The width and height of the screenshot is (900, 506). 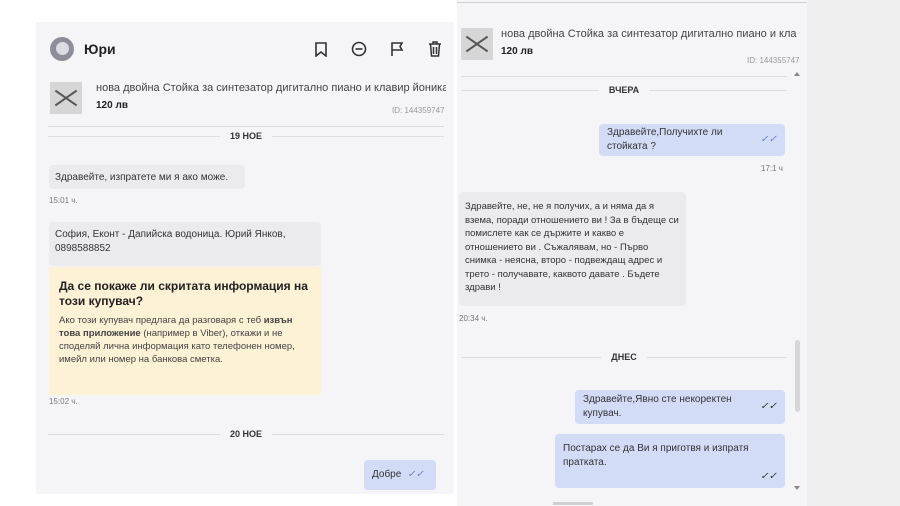 I want to click on scrollbar-thumb, so click(x=797, y=376).